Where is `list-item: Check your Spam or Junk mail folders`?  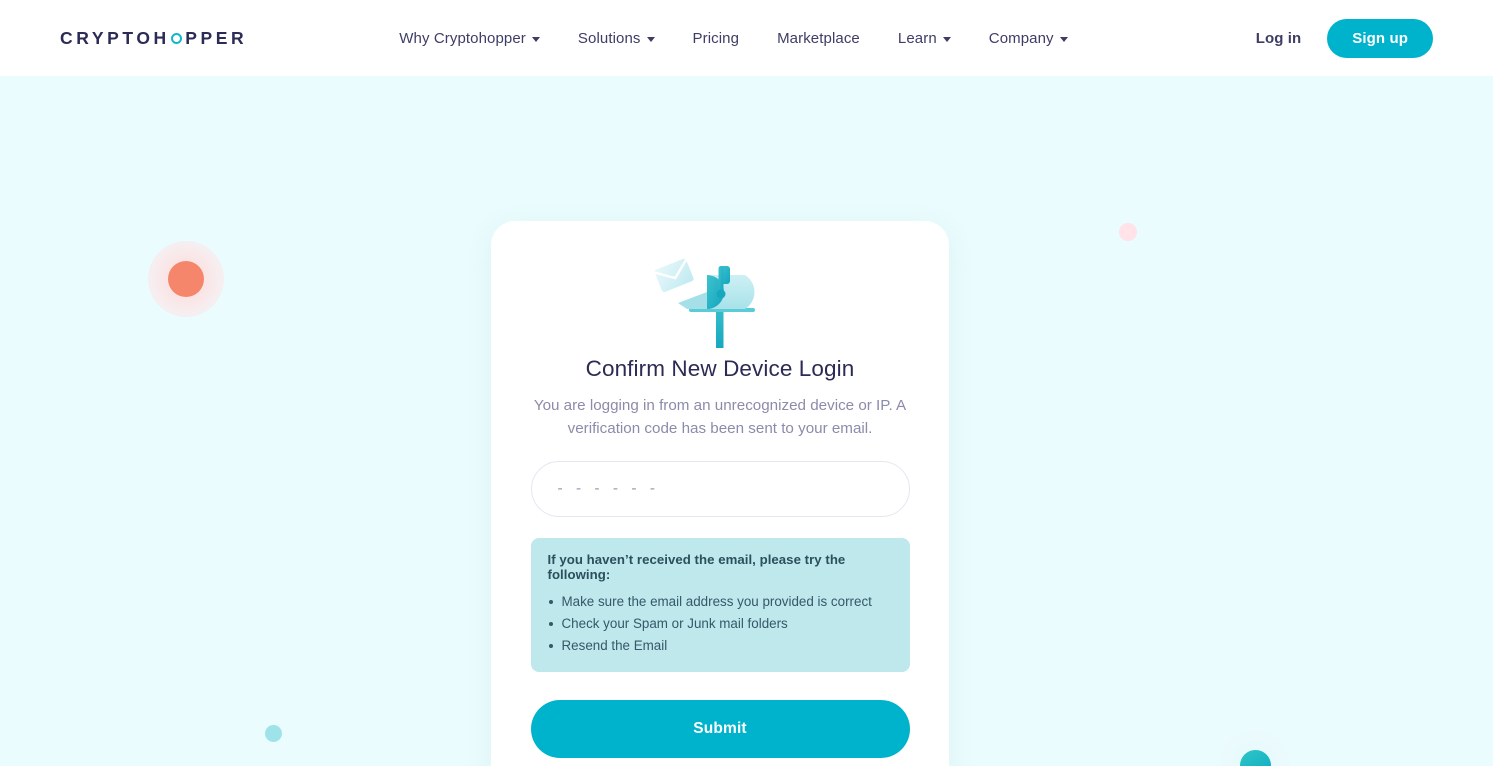 list-item: Check your Spam or Junk mail folders is located at coordinates (720, 624).